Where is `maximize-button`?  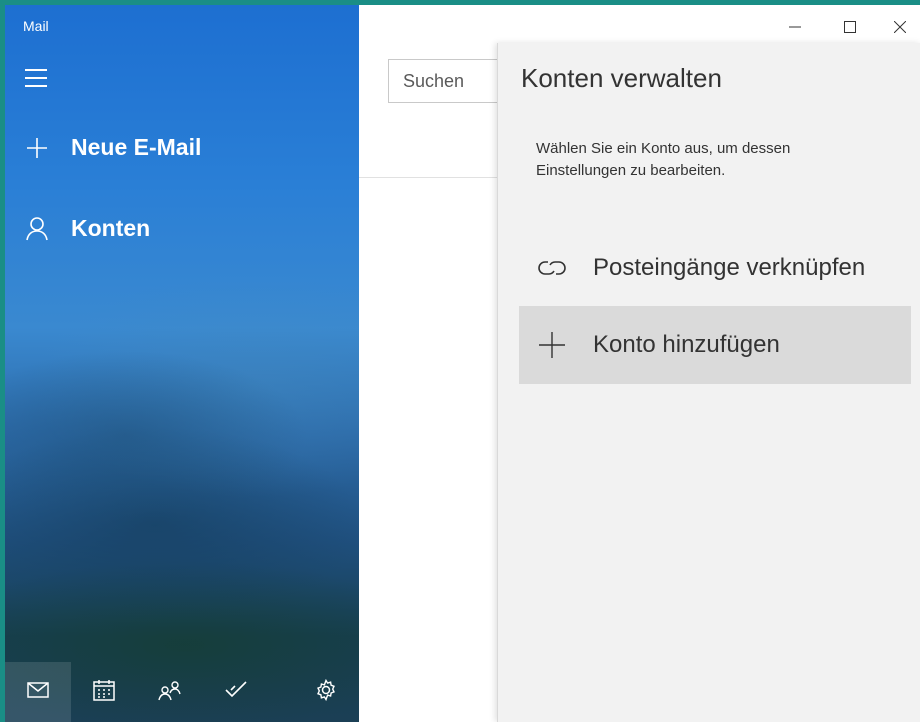 maximize-button is located at coordinates (850, 27).